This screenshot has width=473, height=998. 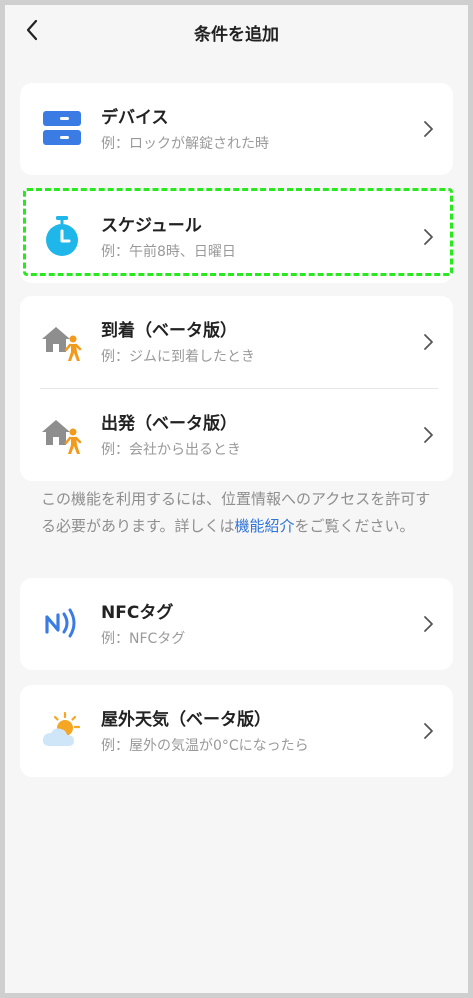 I want to click on condition-example: 例：ロックが解錠された時, so click(x=185, y=144).